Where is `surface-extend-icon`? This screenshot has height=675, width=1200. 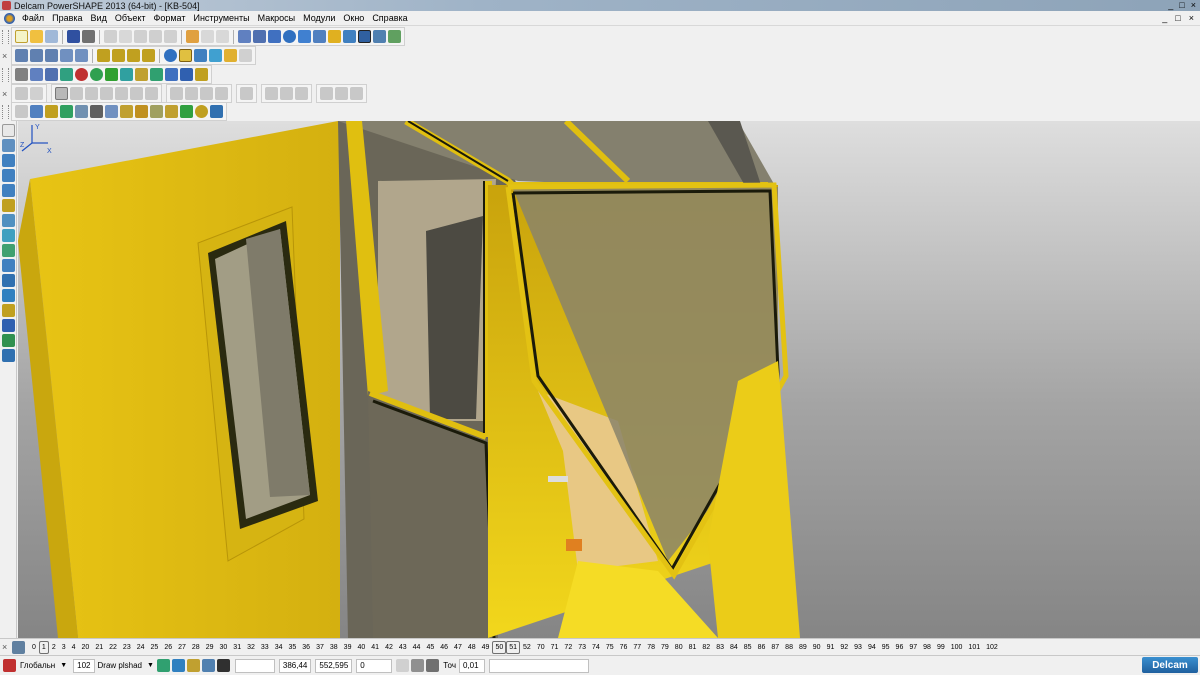
surface-extend-icon is located at coordinates (126, 111).